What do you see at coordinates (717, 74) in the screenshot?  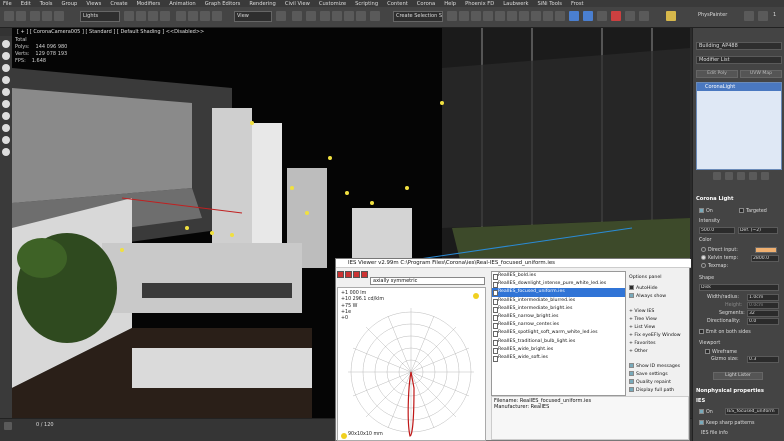 I see `edit-poly-button: Edit Poly` at bounding box center [717, 74].